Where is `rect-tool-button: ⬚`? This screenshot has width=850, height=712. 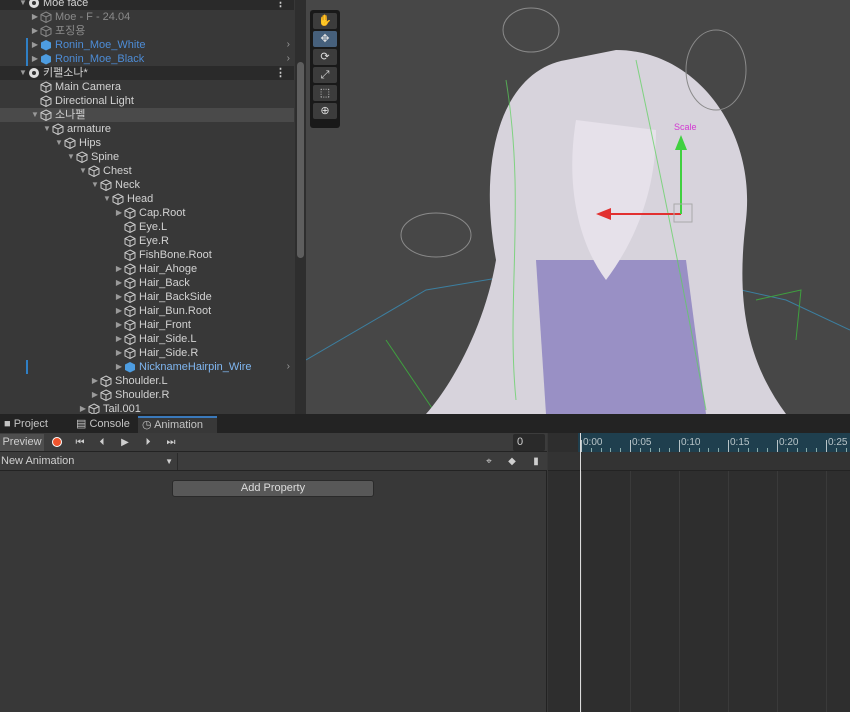 rect-tool-button: ⬚ is located at coordinates (325, 93).